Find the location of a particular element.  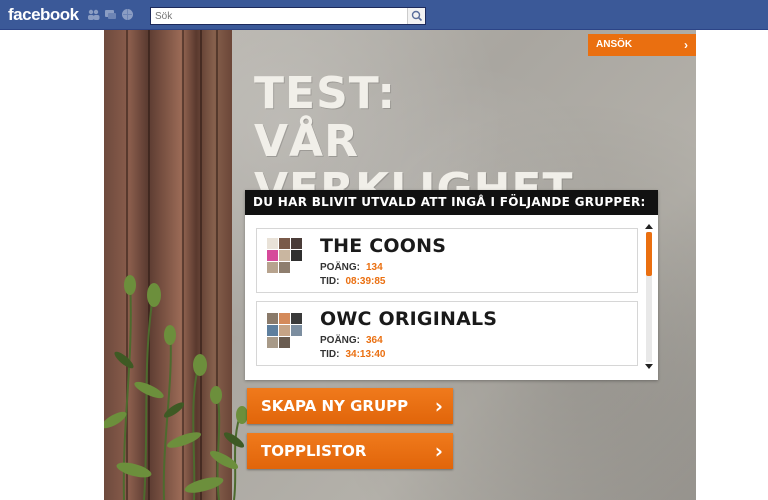

toplists-button: TOPPLISTOR › is located at coordinates (350, 451).